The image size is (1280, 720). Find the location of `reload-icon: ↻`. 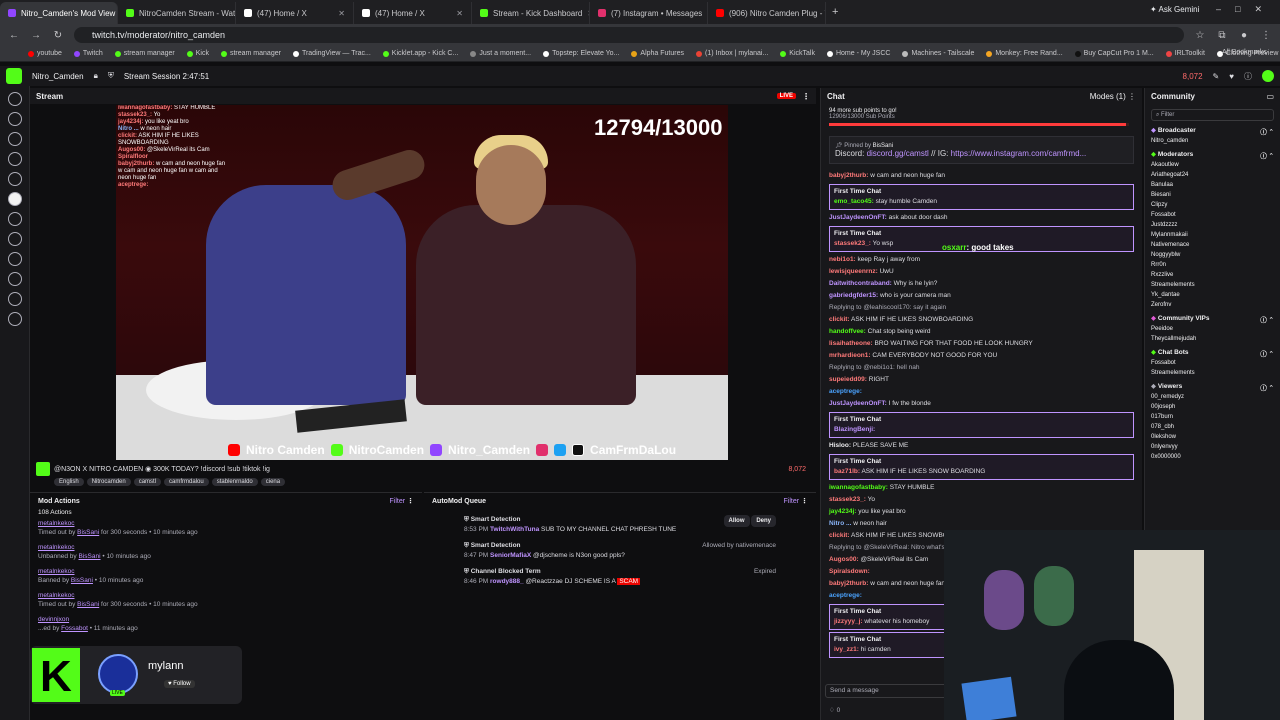

reload-icon: ↻ is located at coordinates (58, 35).